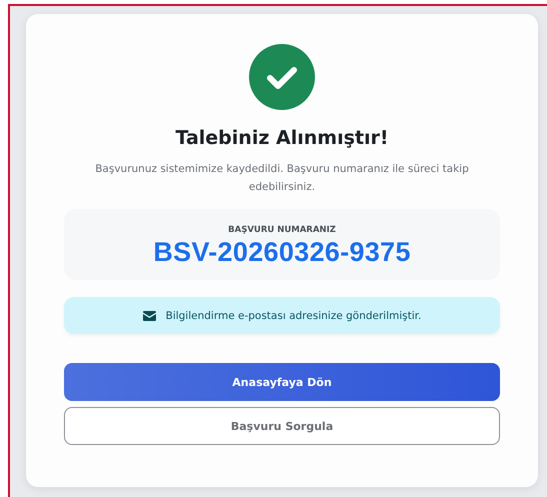 The image size is (547, 497). What do you see at coordinates (149, 315) in the screenshot?
I see `envelope-icon` at bounding box center [149, 315].